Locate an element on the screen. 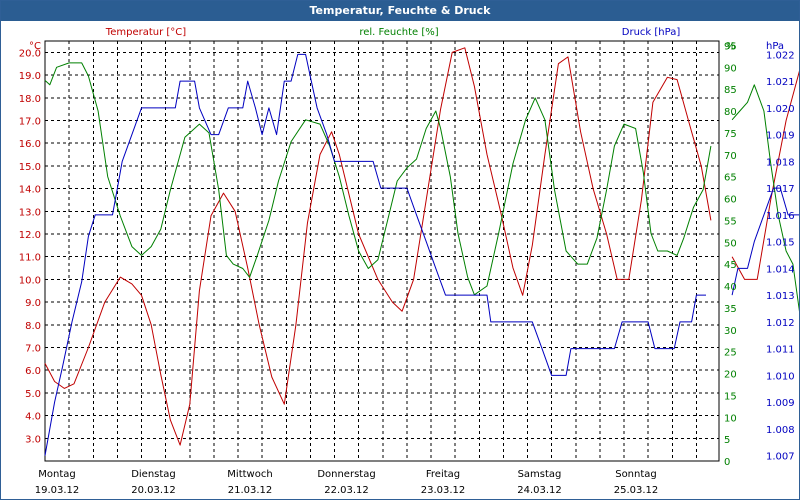 This screenshot has width=800, height=500. x-tick-day-label: Samstag is located at coordinates (540, 474).